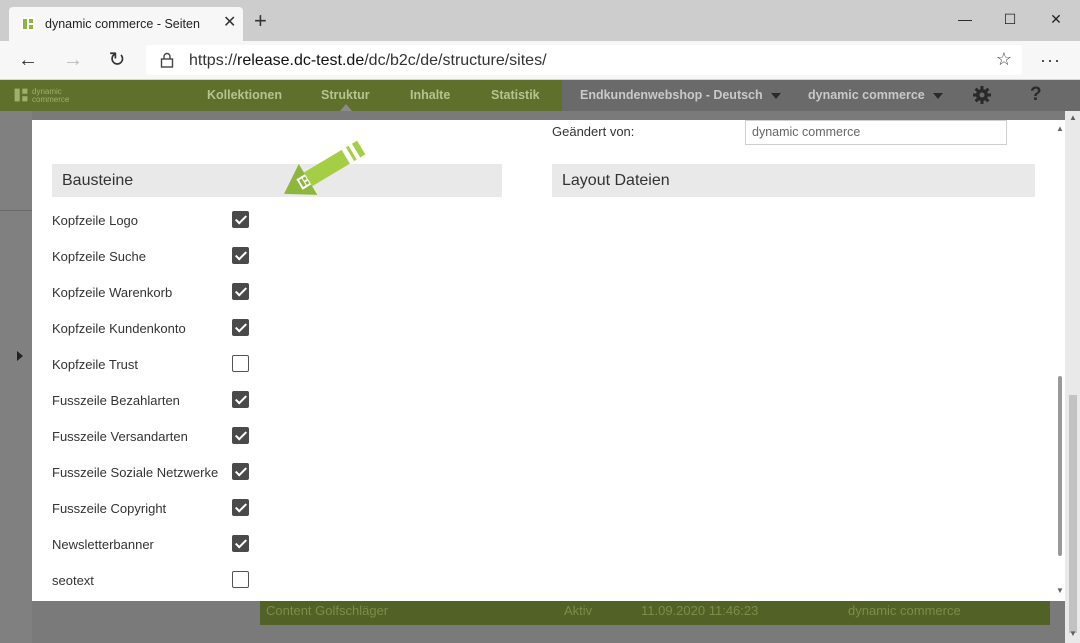 This screenshot has width=1080, height=643. I want to click on lock-icon, so click(167, 60).